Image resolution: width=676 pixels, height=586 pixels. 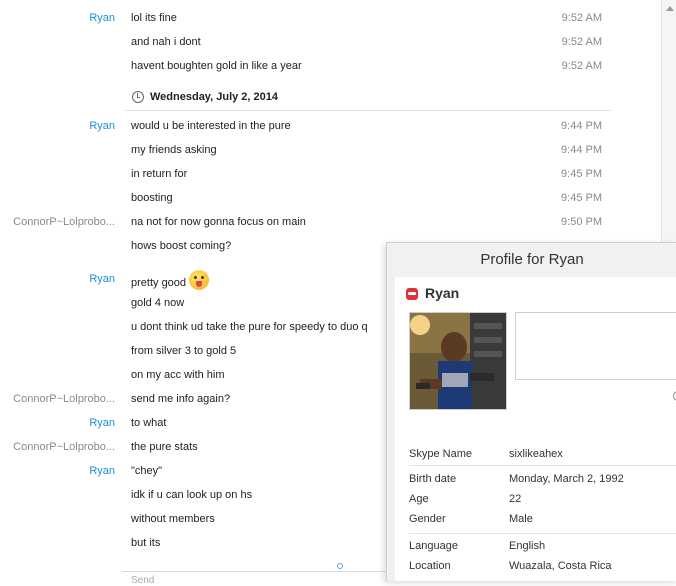 I want to click on message-text: from silver 3 to gold 5, so click(x=184, y=351).